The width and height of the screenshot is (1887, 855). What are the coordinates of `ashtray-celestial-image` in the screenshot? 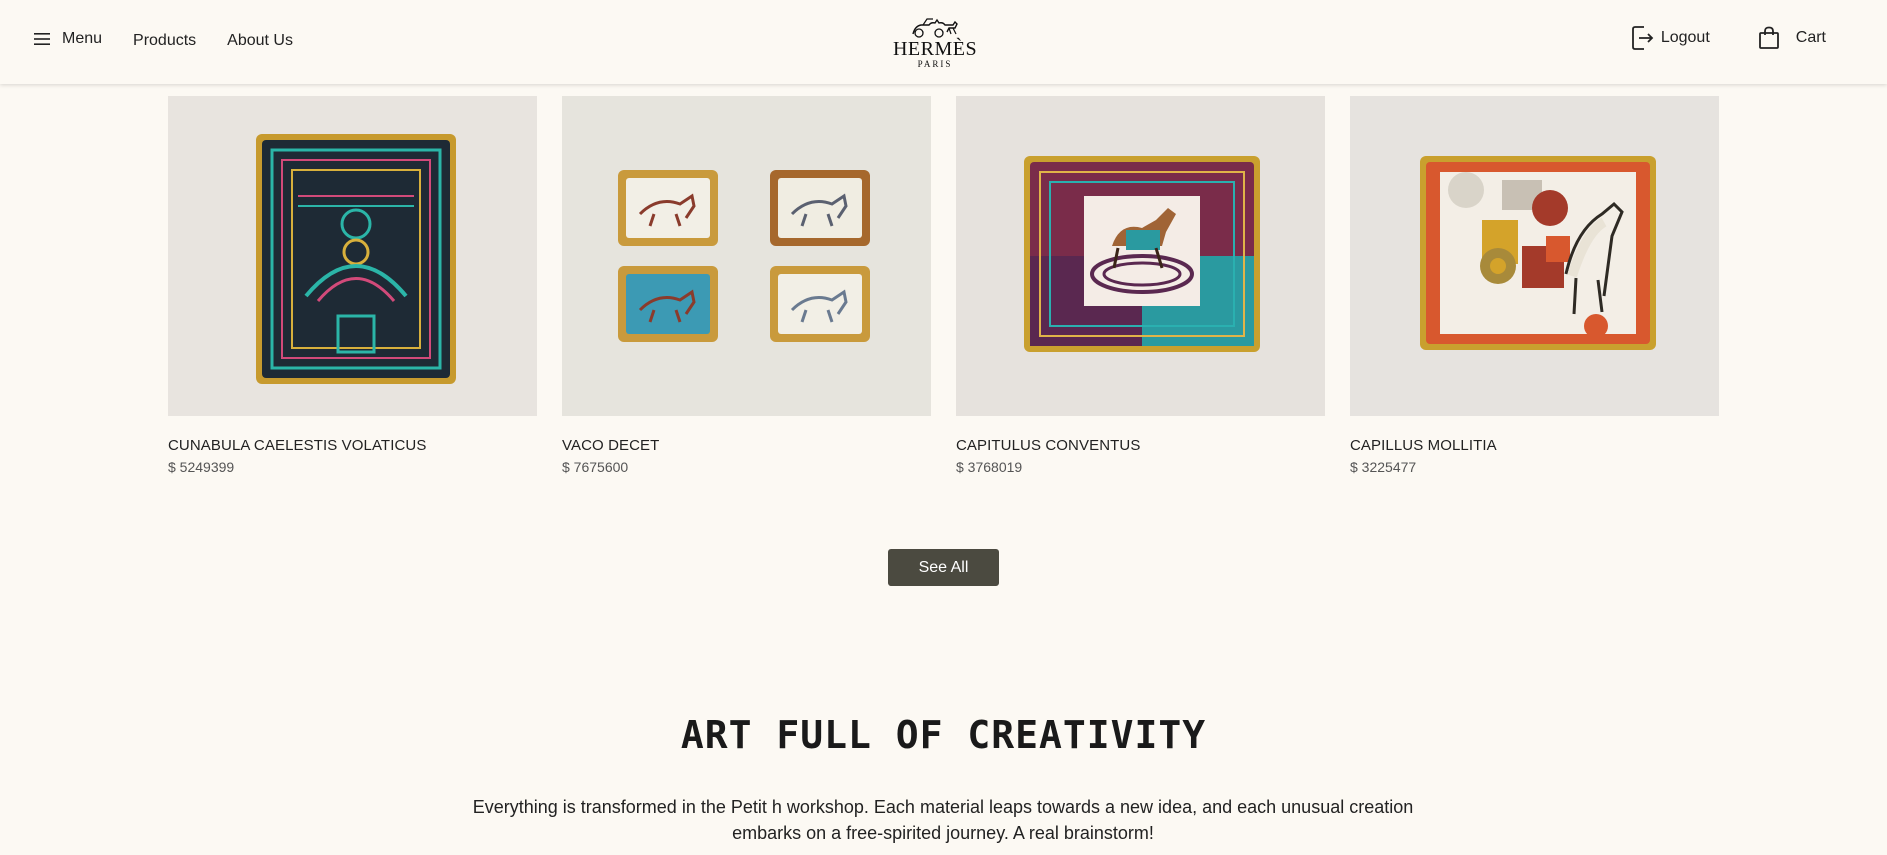 It's located at (352, 256).